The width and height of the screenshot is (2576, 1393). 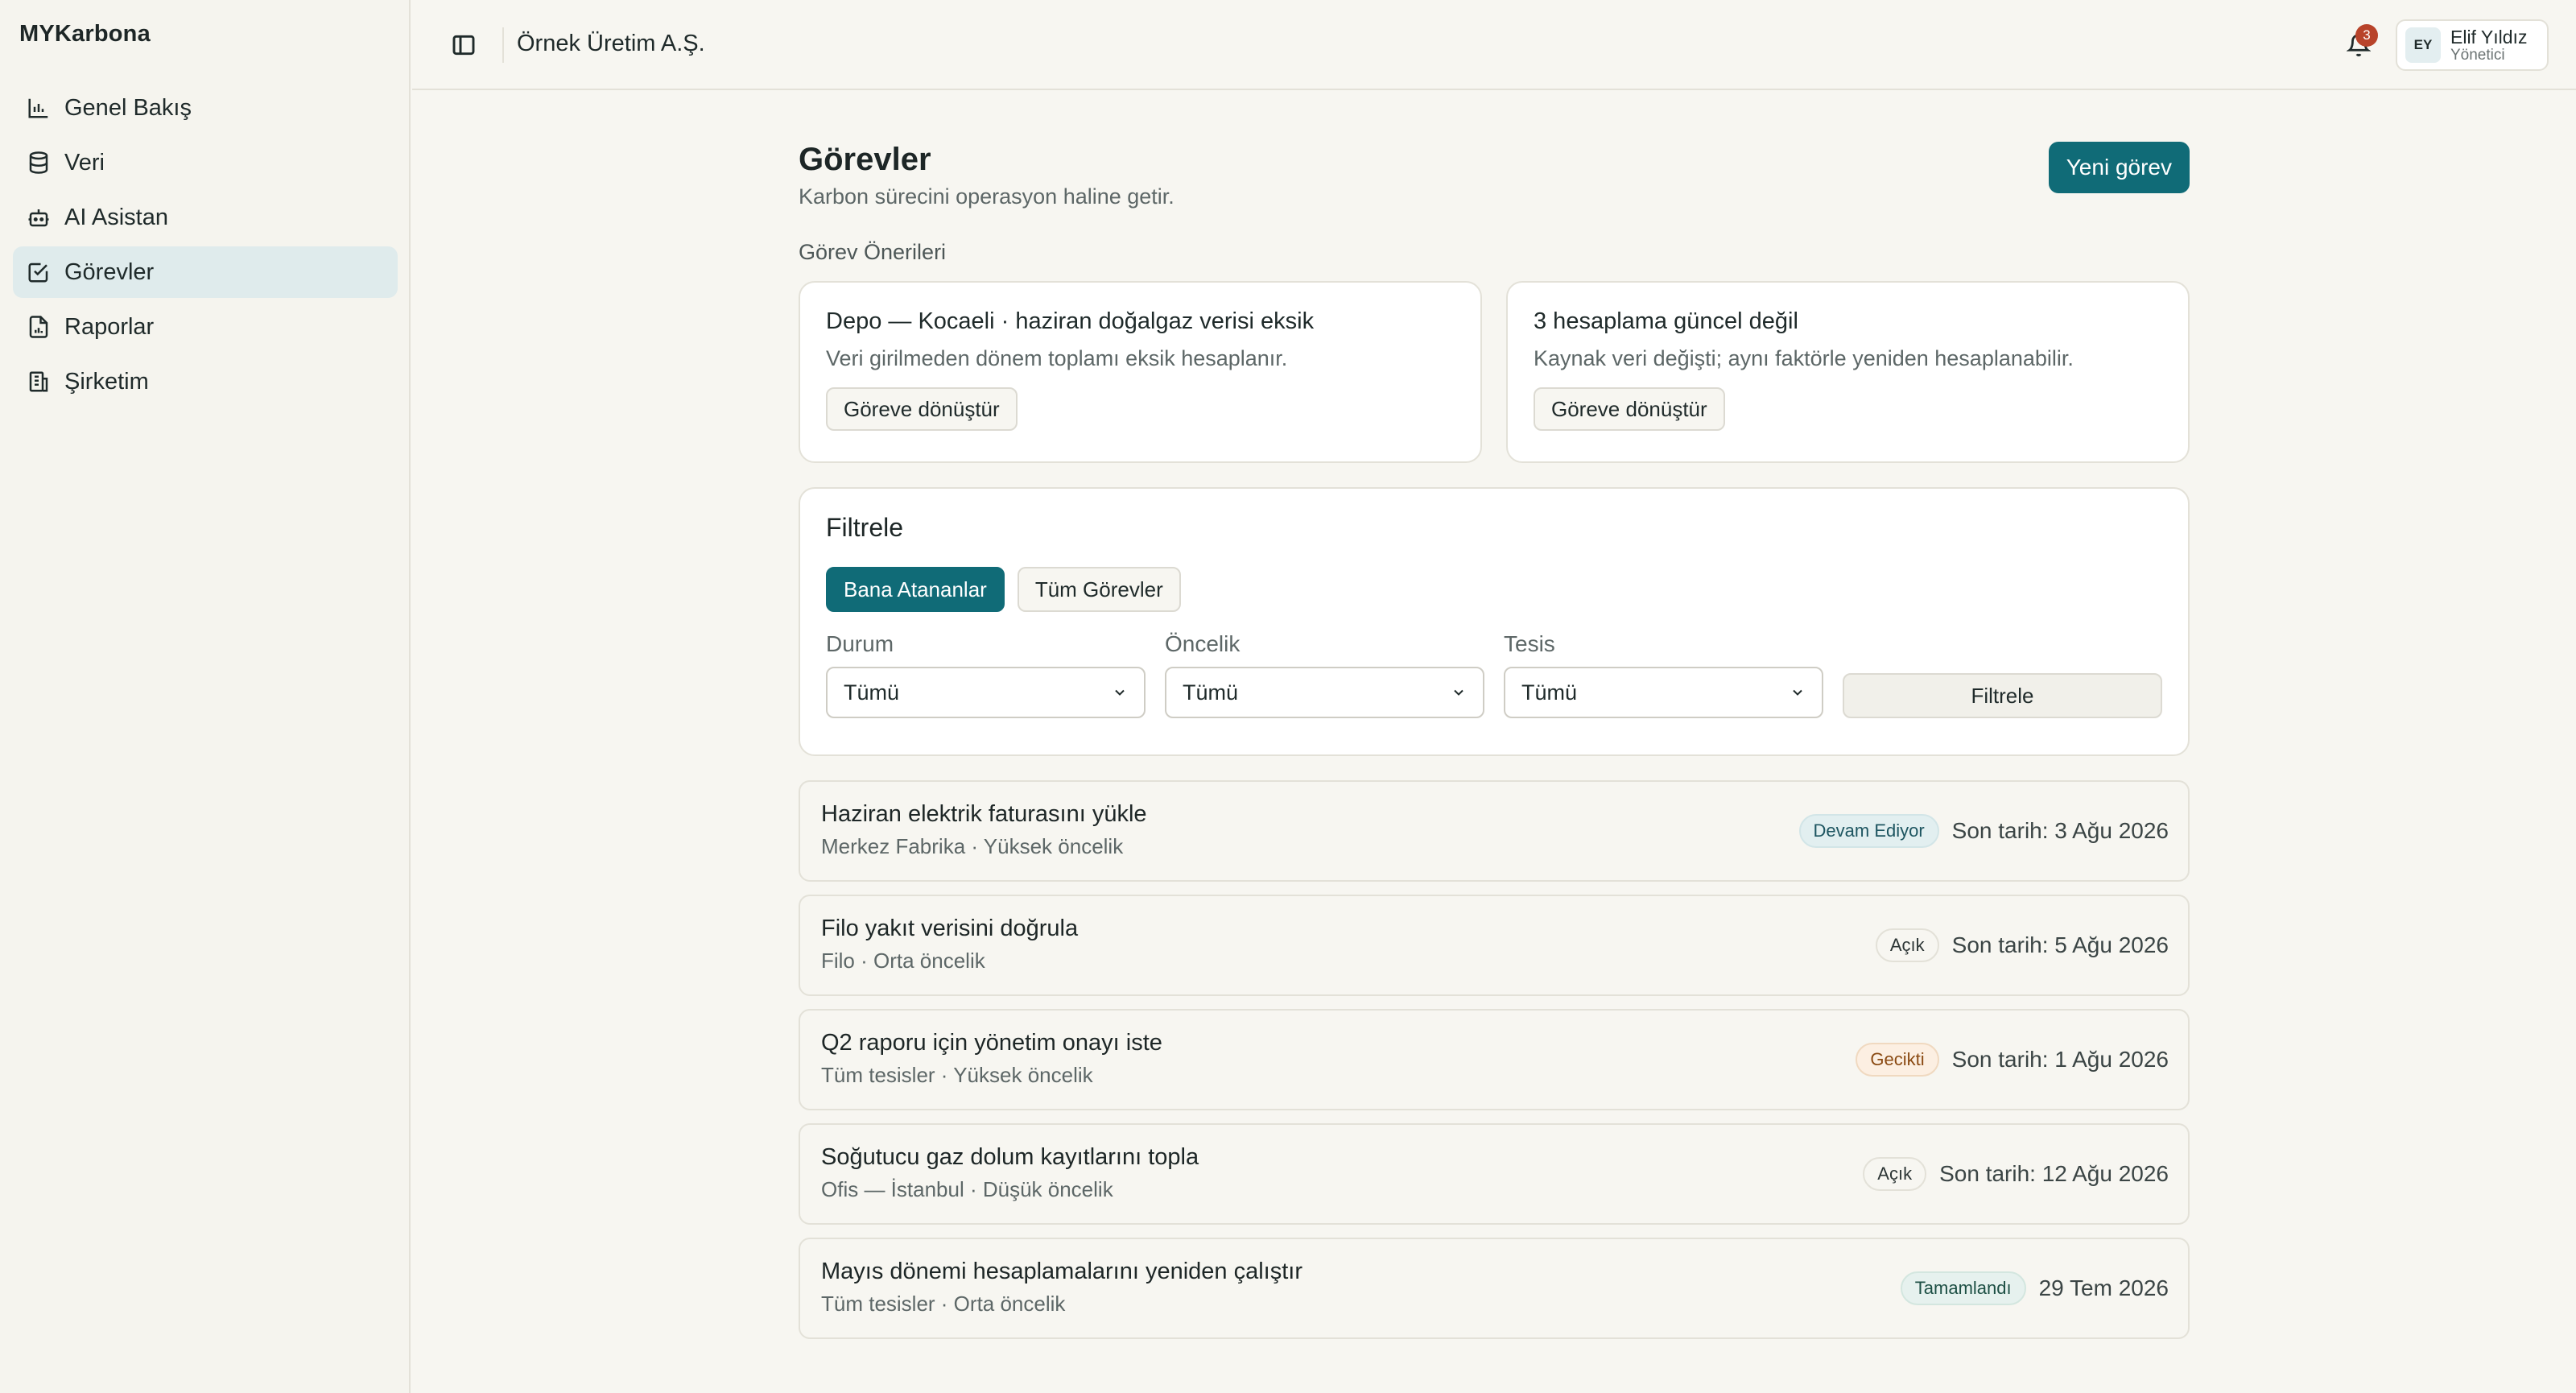 I want to click on sidebar-toggle-button, so click(x=464, y=45).